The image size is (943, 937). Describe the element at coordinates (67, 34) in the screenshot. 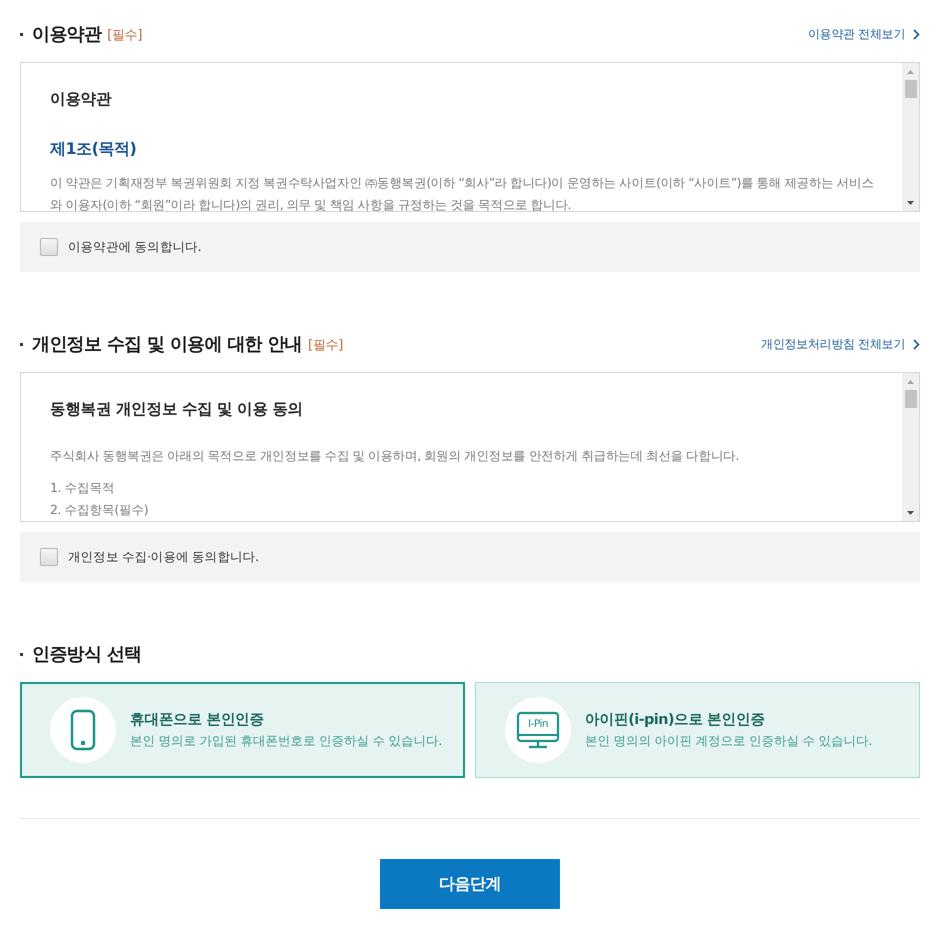

I see `section-title: 이용약관` at that location.